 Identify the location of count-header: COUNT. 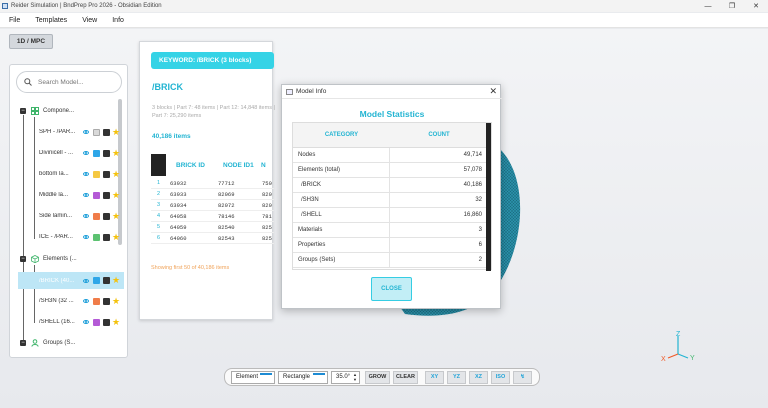
(439, 135).